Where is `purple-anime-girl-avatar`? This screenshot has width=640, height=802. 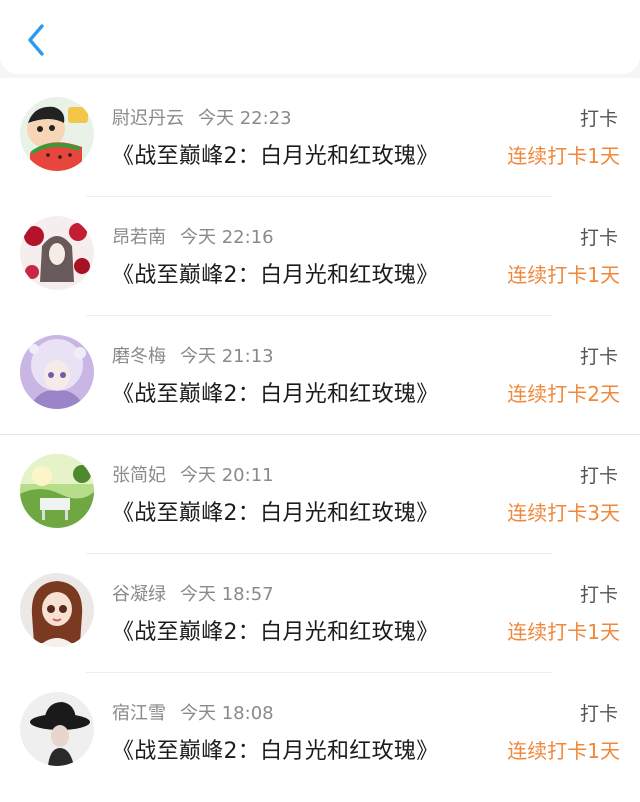 purple-anime-girl-avatar is located at coordinates (57, 372).